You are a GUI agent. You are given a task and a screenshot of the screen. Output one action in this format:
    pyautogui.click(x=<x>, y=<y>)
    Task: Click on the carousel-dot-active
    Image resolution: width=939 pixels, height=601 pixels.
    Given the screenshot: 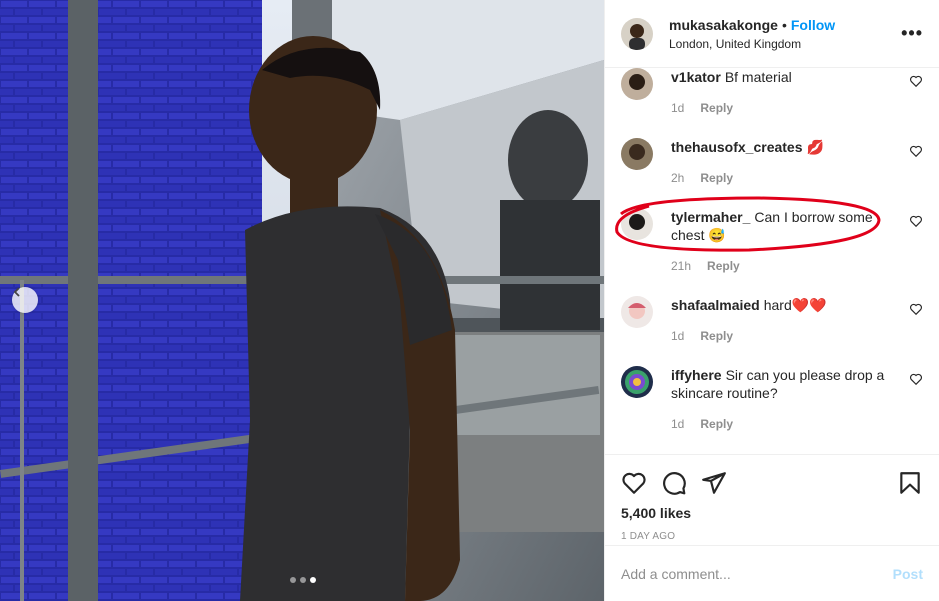 What is the action you would take?
    pyautogui.click(x=313, y=580)
    